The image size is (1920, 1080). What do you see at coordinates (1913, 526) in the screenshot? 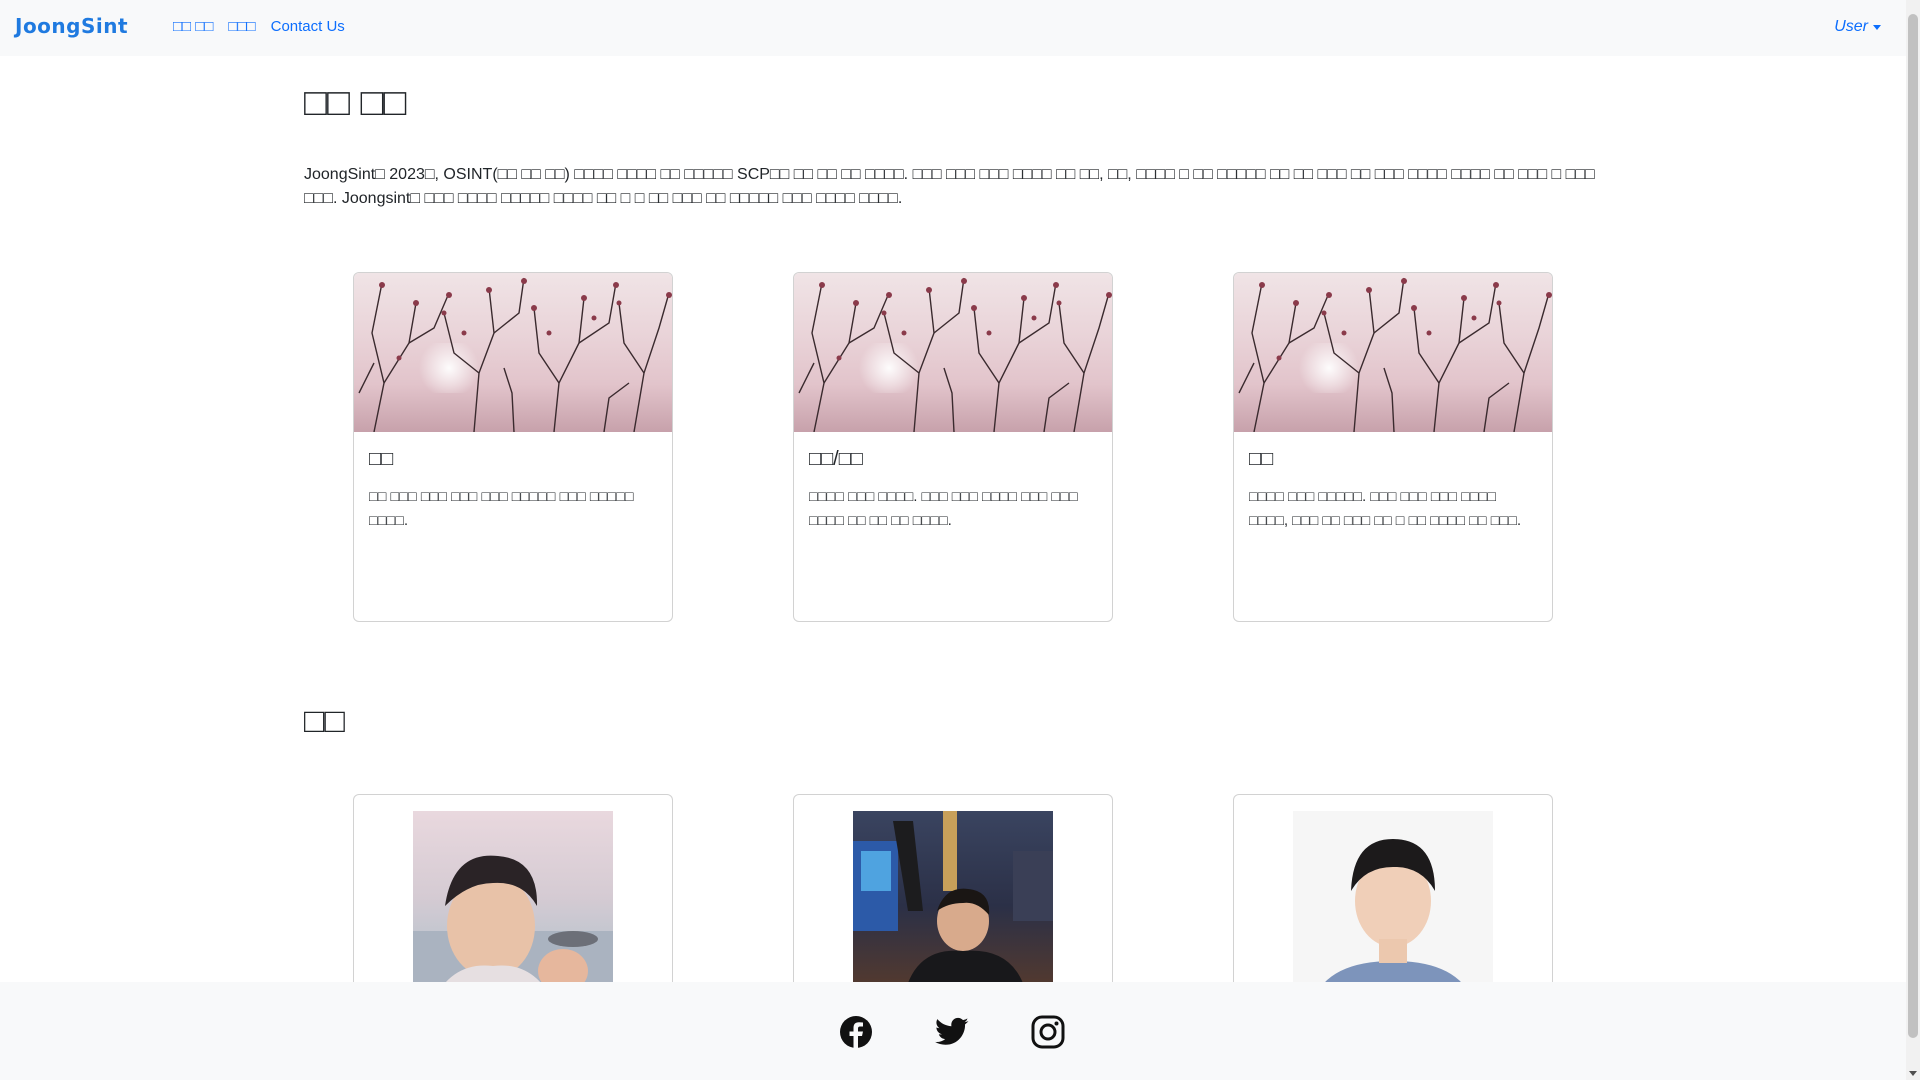
I see `scrollbar-thumb` at bounding box center [1913, 526].